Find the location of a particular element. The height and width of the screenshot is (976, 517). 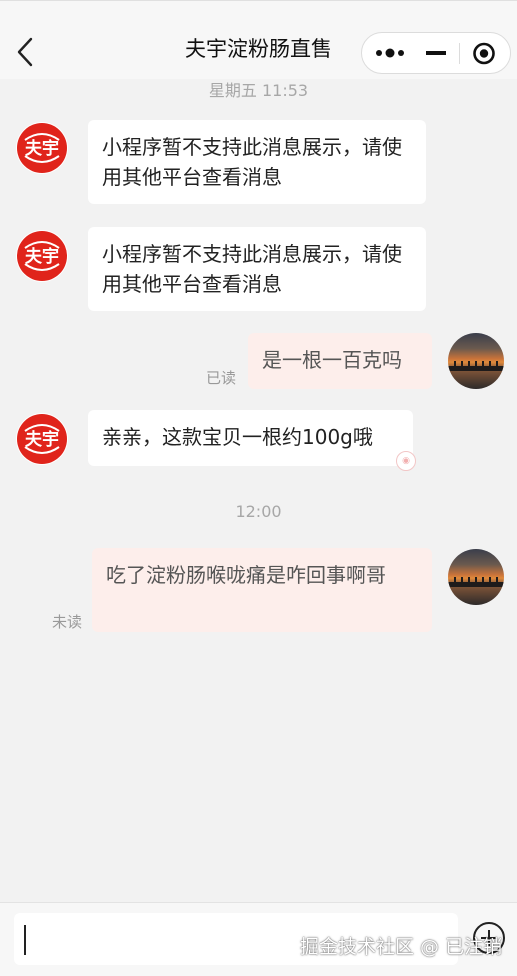

message-bubble-incoming: 亲亲，这款宝贝一根约100g哦 is located at coordinates (250, 438).